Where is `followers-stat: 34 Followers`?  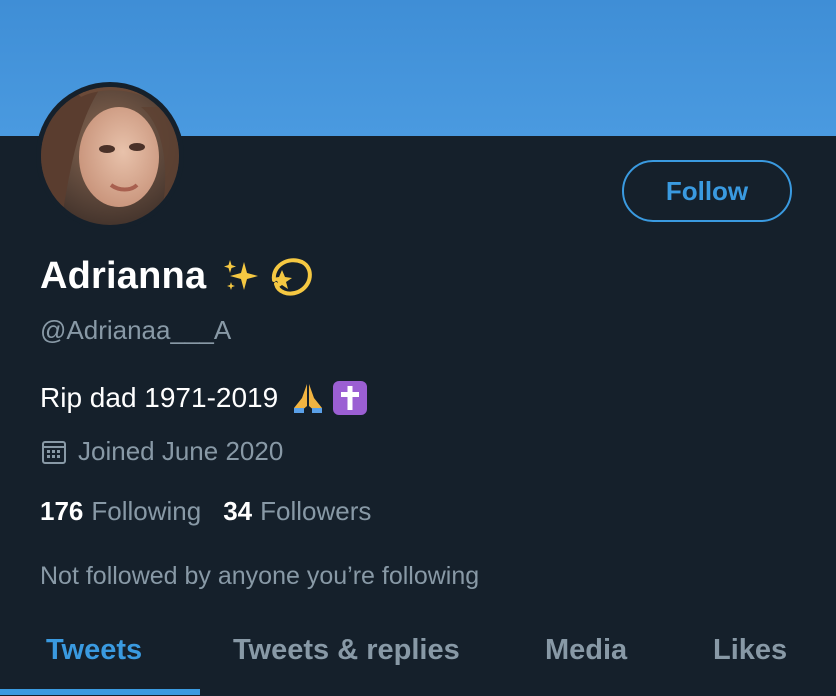
followers-stat: 34 Followers is located at coordinates (297, 511).